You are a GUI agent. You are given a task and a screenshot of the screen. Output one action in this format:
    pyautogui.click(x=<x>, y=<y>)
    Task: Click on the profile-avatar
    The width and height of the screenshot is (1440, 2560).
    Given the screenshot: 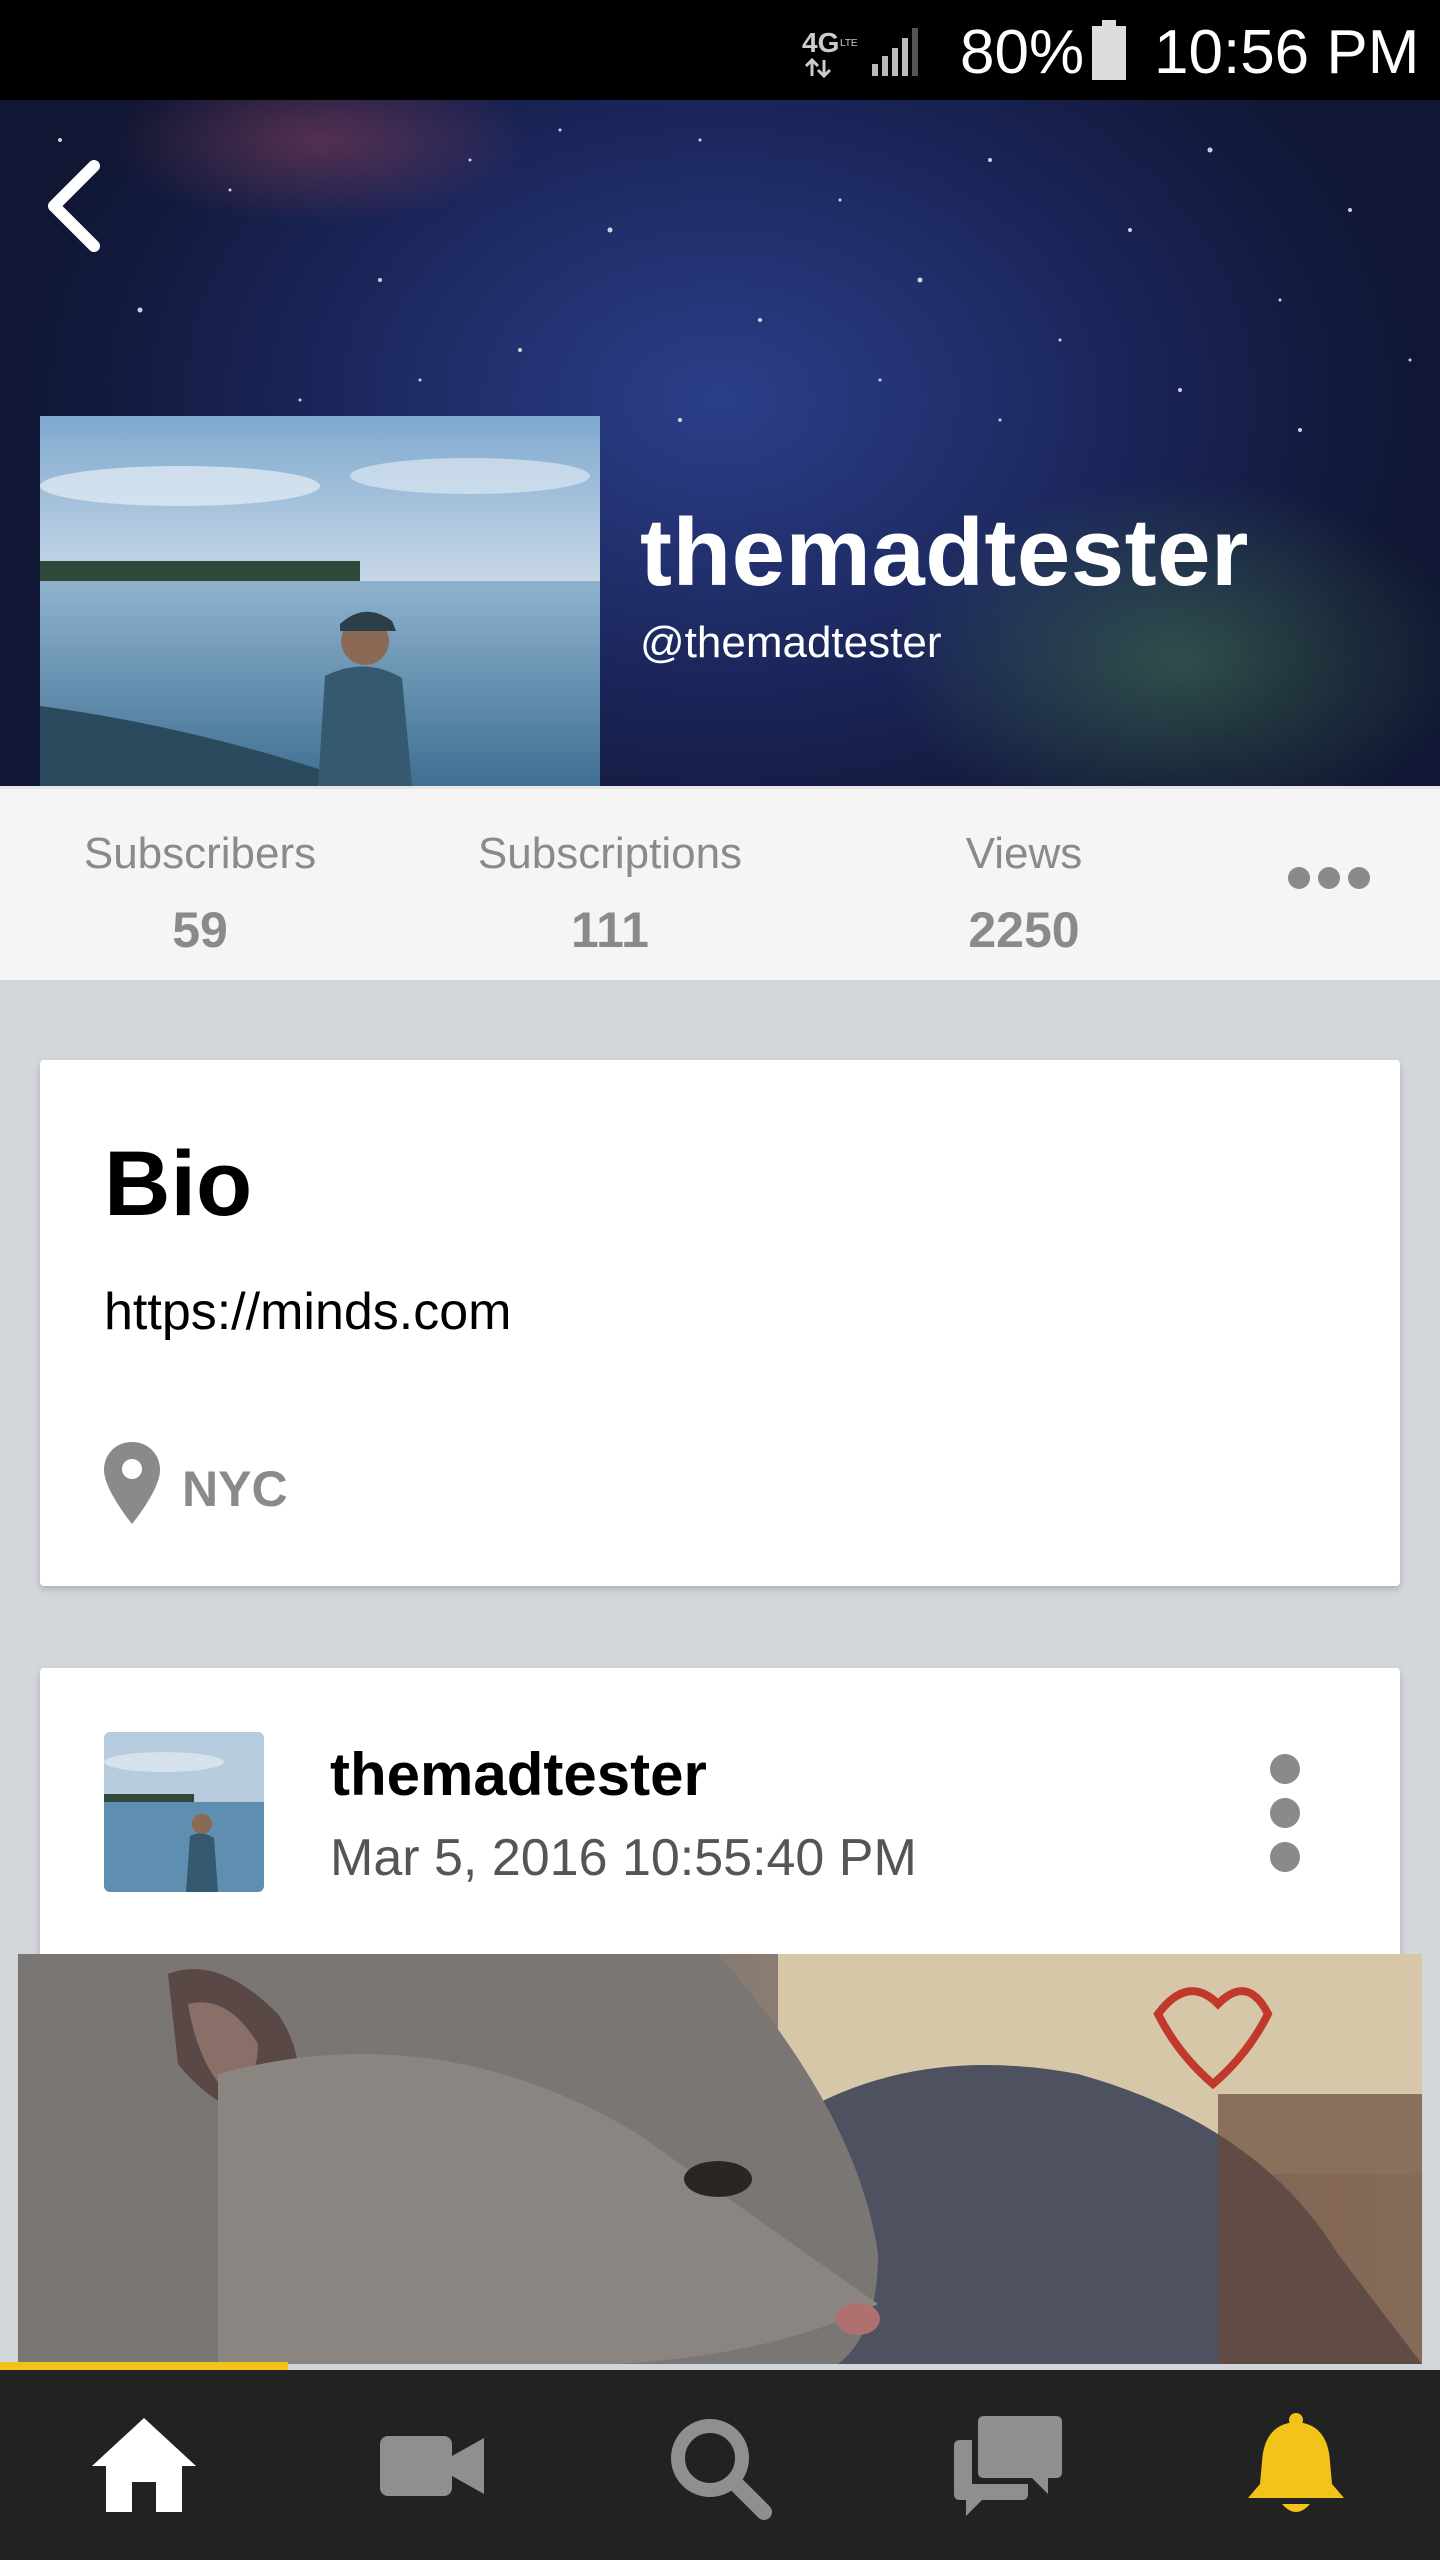 What is the action you would take?
    pyautogui.click(x=320, y=601)
    